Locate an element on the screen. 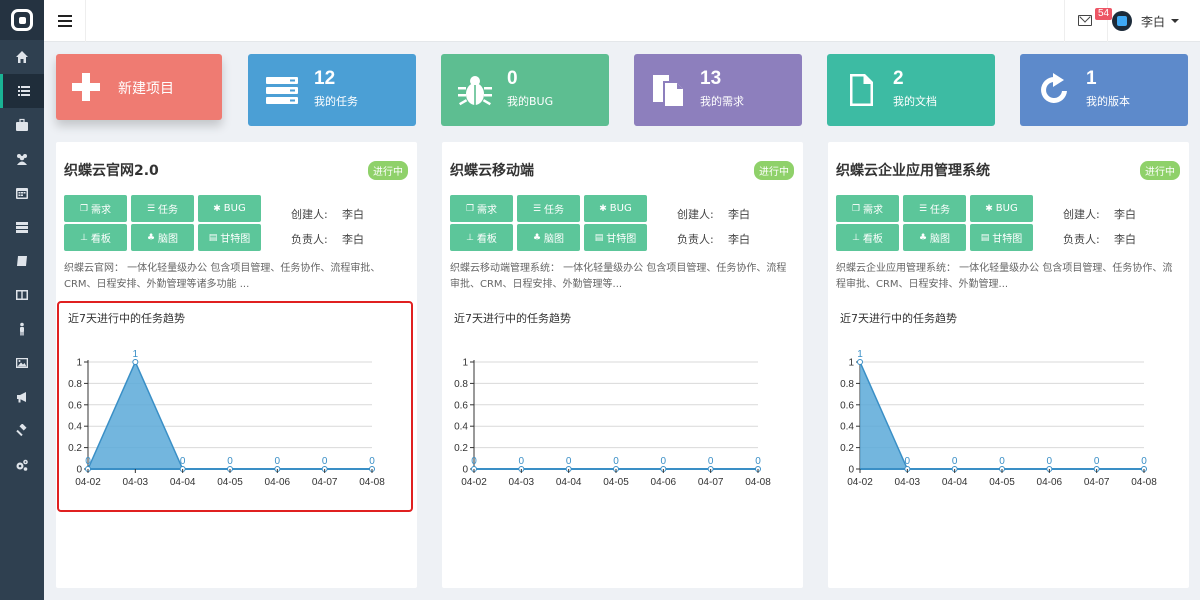 This screenshot has width=1200, height=600. sidebar-item-calendar is located at coordinates (22, 193).